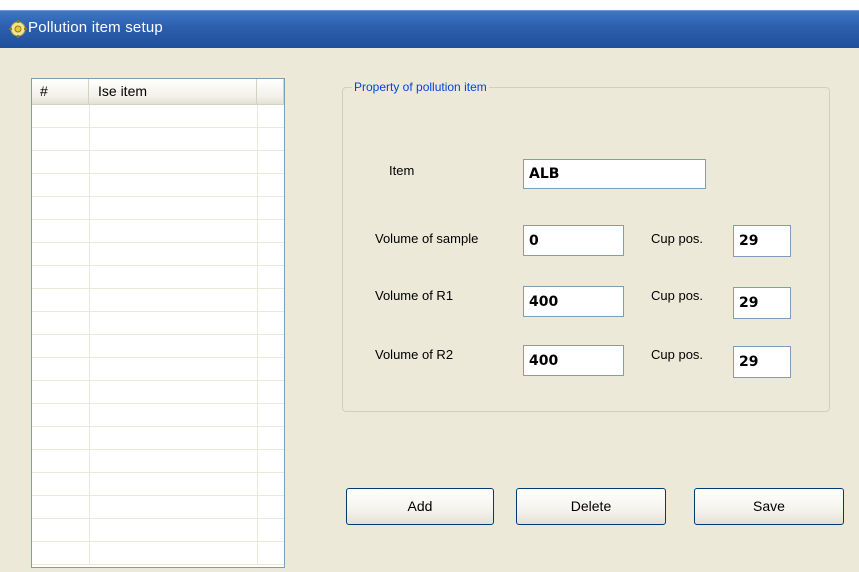 The height and width of the screenshot is (572, 859). What do you see at coordinates (677, 295) in the screenshot?
I see `r1-cup-pos-label: Cup pos.` at bounding box center [677, 295].